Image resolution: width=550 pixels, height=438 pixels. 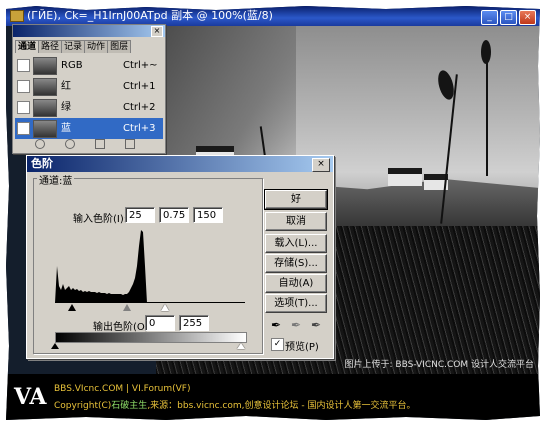 What do you see at coordinates (66, 86) in the screenshot?
I see `channel-name: 红` at bounding box center [66, 86].